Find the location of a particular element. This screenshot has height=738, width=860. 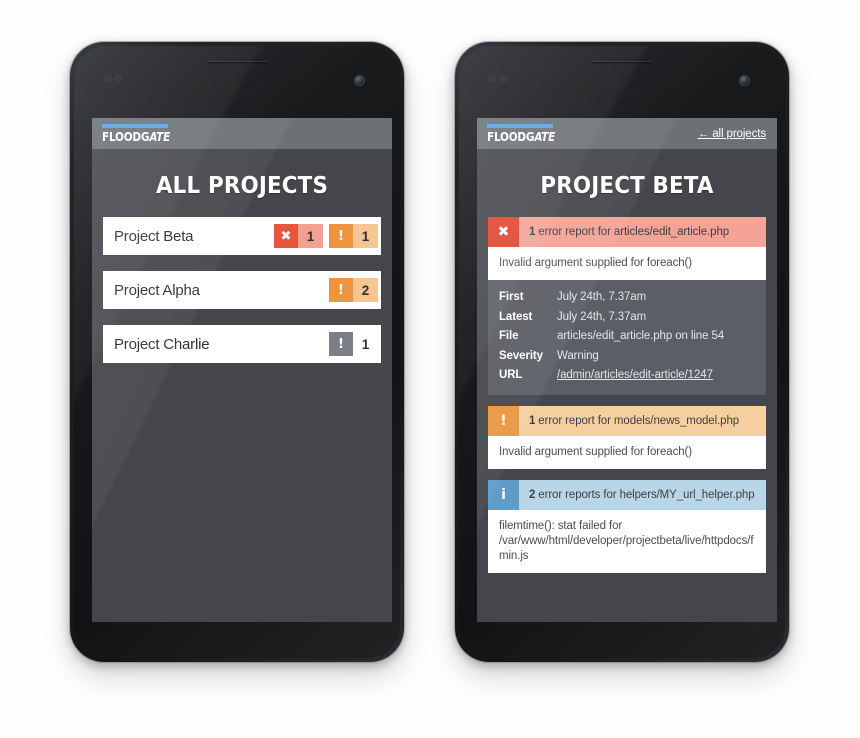

project-badges: ! 1 is located at coordinates (353, 344).